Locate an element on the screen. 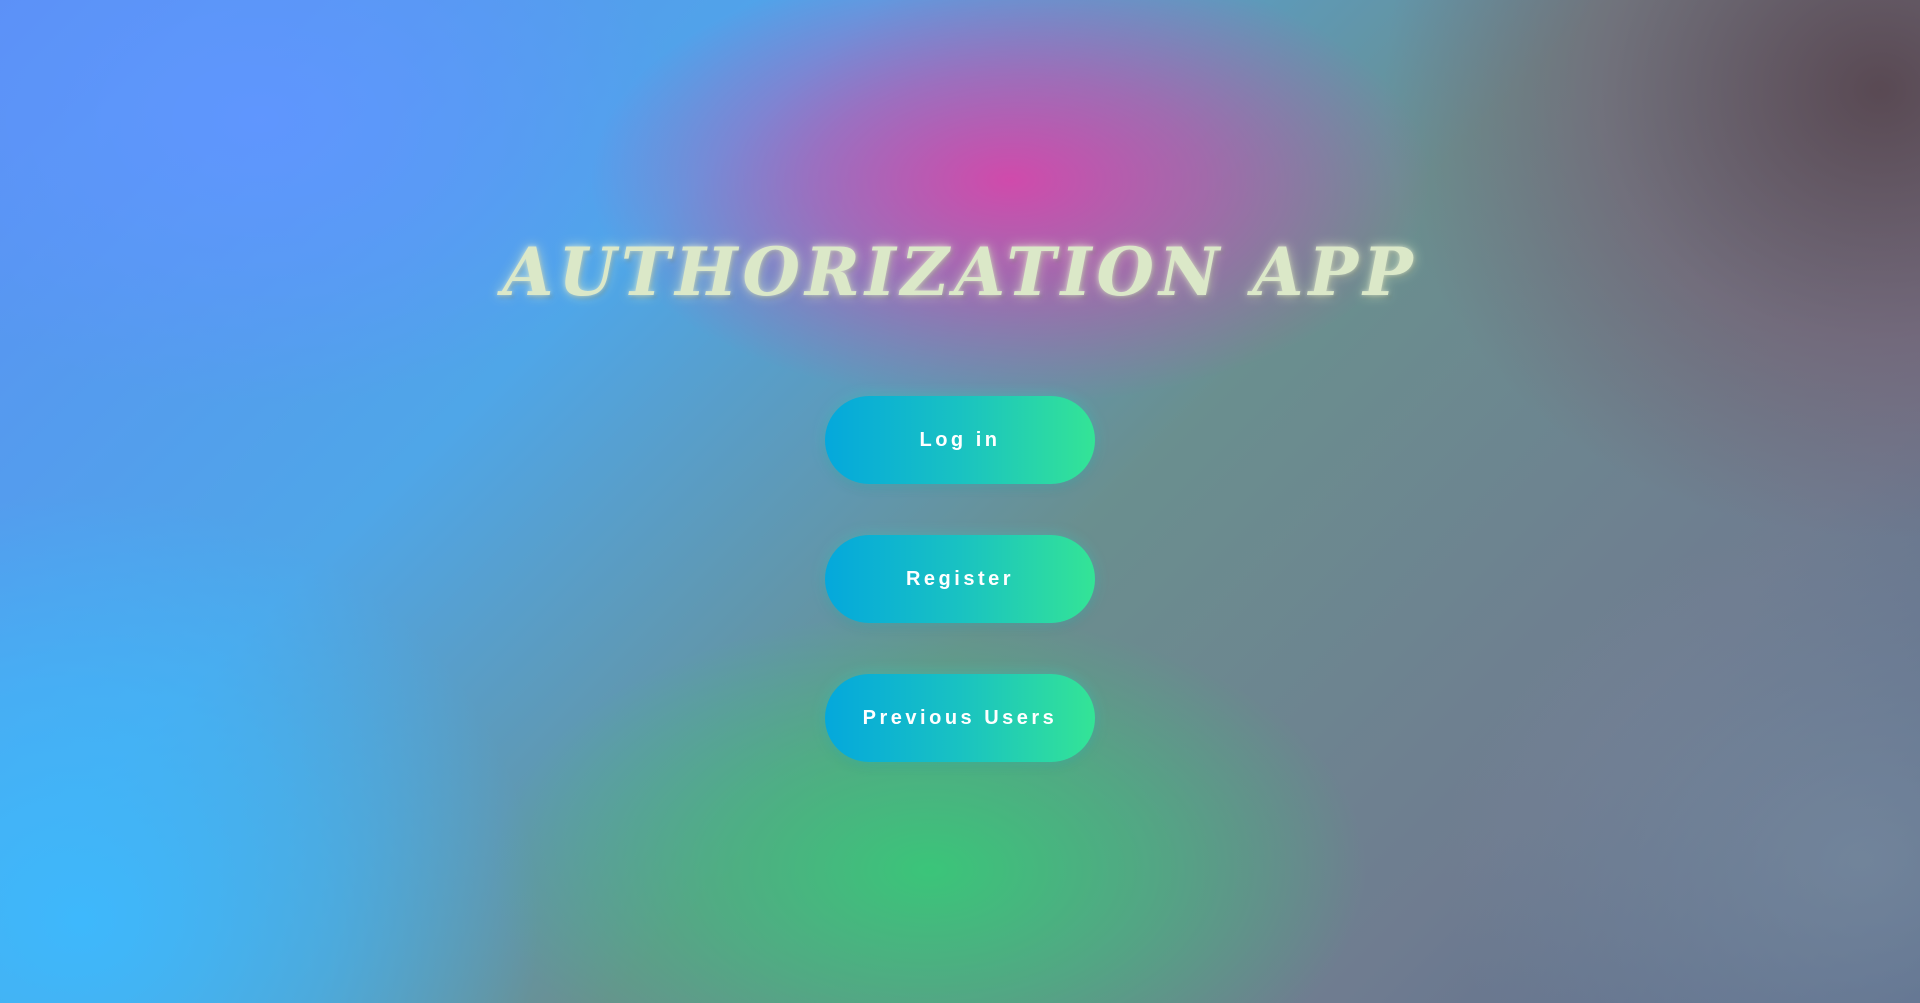  register-button: Register is located at coordinates (960, 579).